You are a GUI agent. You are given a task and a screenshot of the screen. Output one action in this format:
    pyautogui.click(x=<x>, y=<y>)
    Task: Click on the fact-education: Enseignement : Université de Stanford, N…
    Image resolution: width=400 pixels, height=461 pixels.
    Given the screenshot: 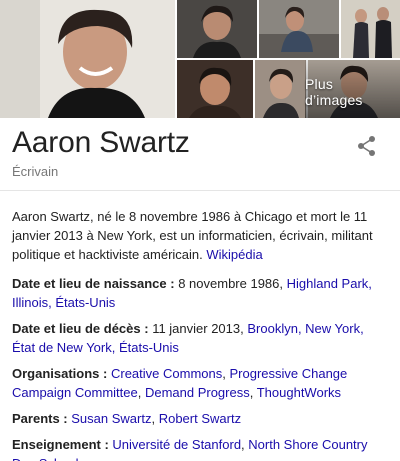 What is the action you would take?
    pyautogui.click(x=201, y=448)
    